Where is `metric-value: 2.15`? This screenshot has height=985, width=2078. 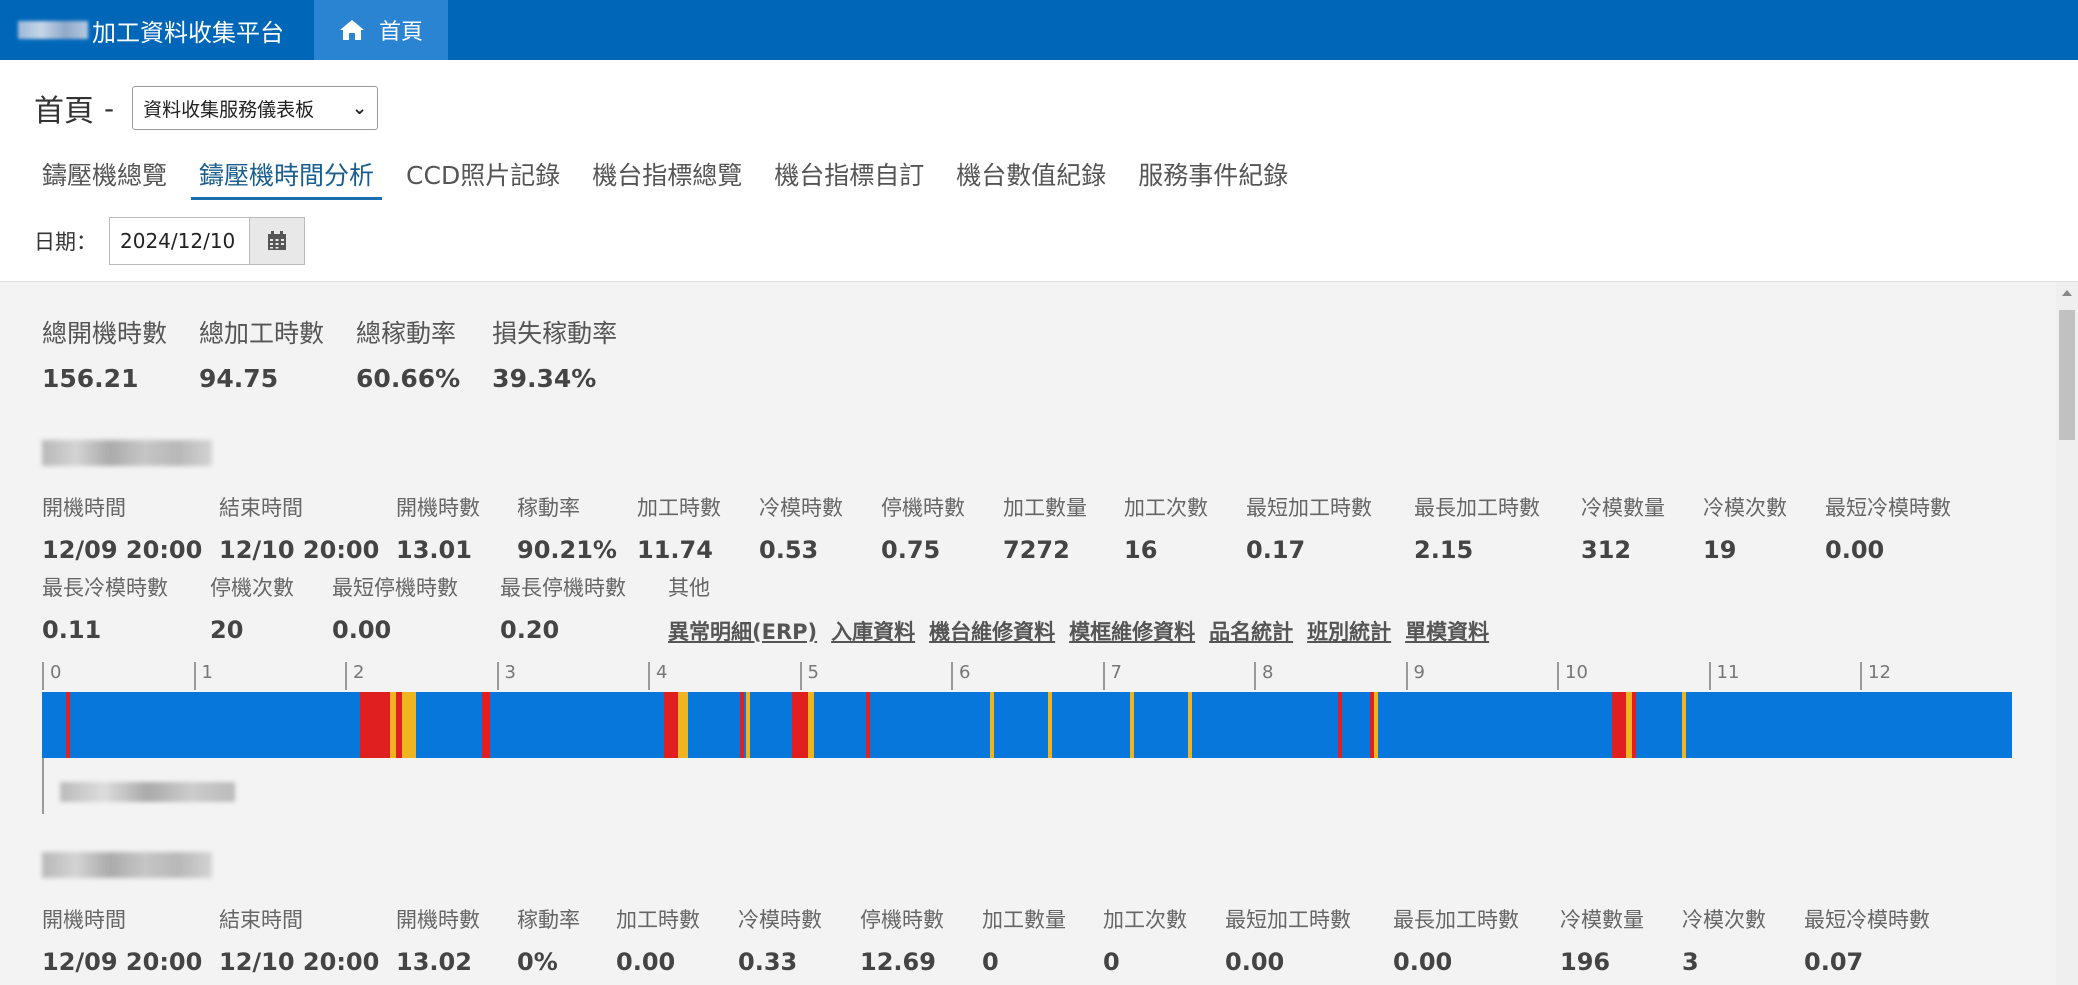
metric-value: 2.15 is located at coordinates (1444, 550).